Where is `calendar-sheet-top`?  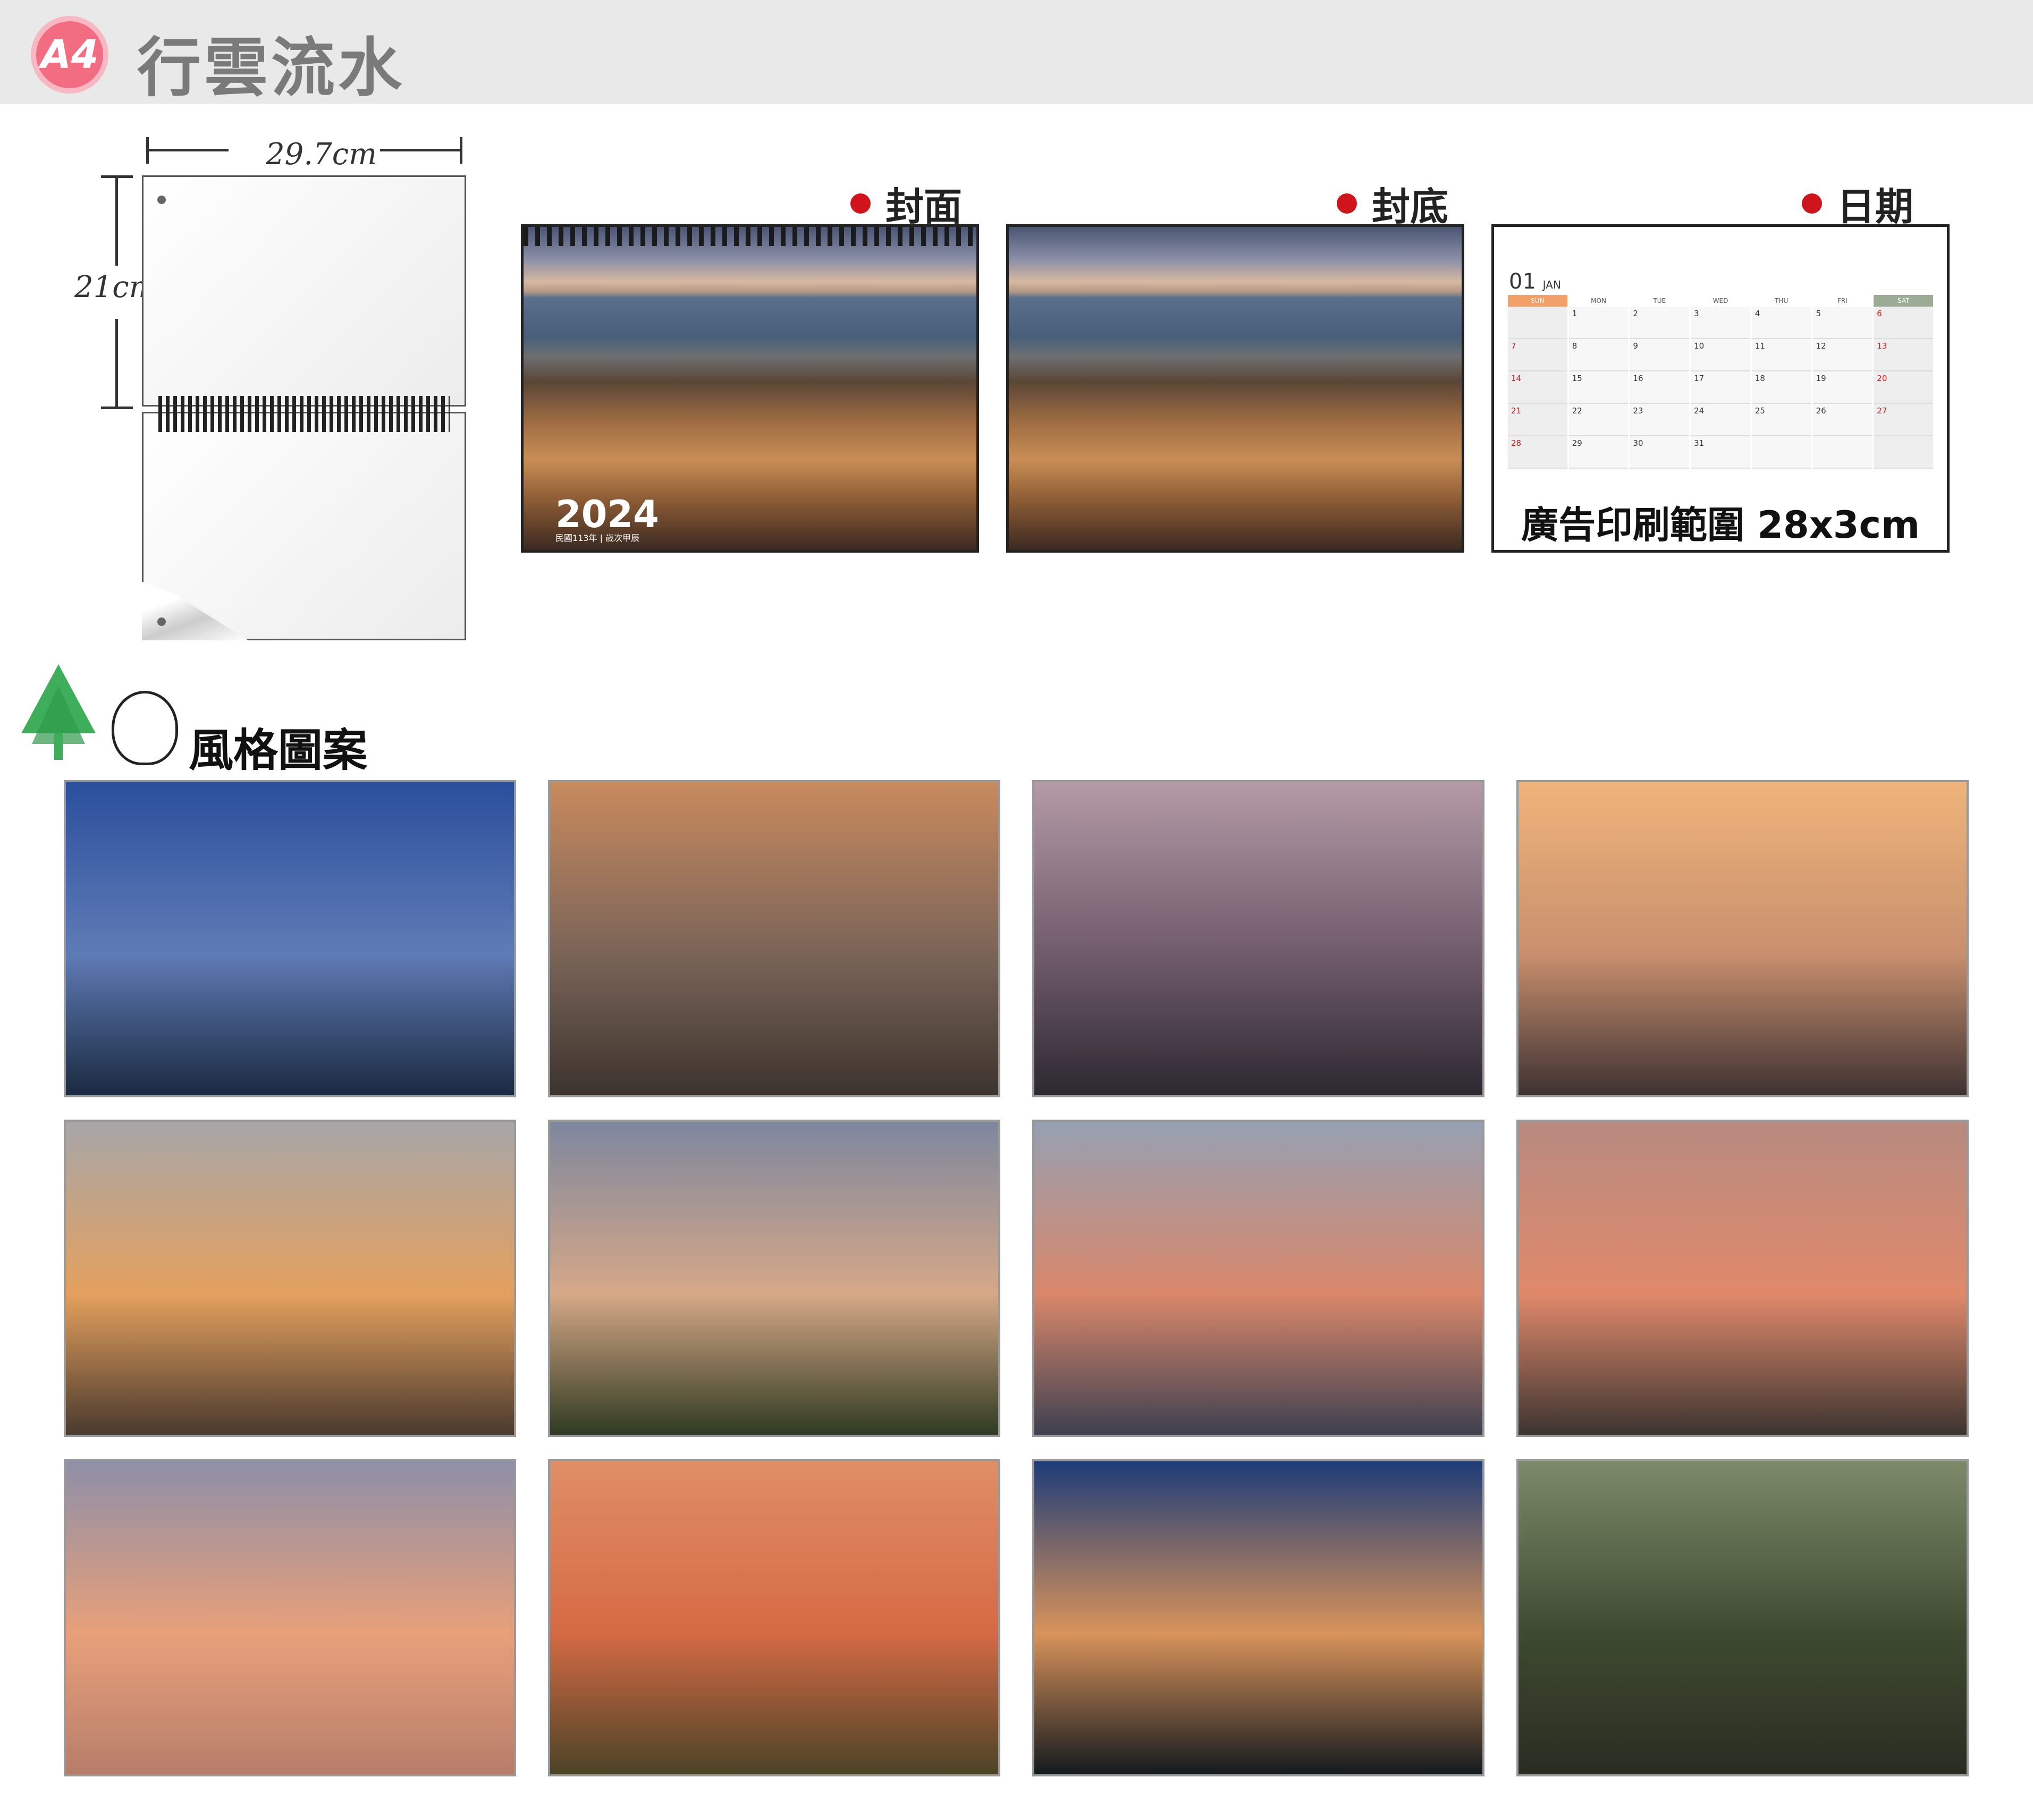 calendar-sheet-top is located at coordinates (304, 291).